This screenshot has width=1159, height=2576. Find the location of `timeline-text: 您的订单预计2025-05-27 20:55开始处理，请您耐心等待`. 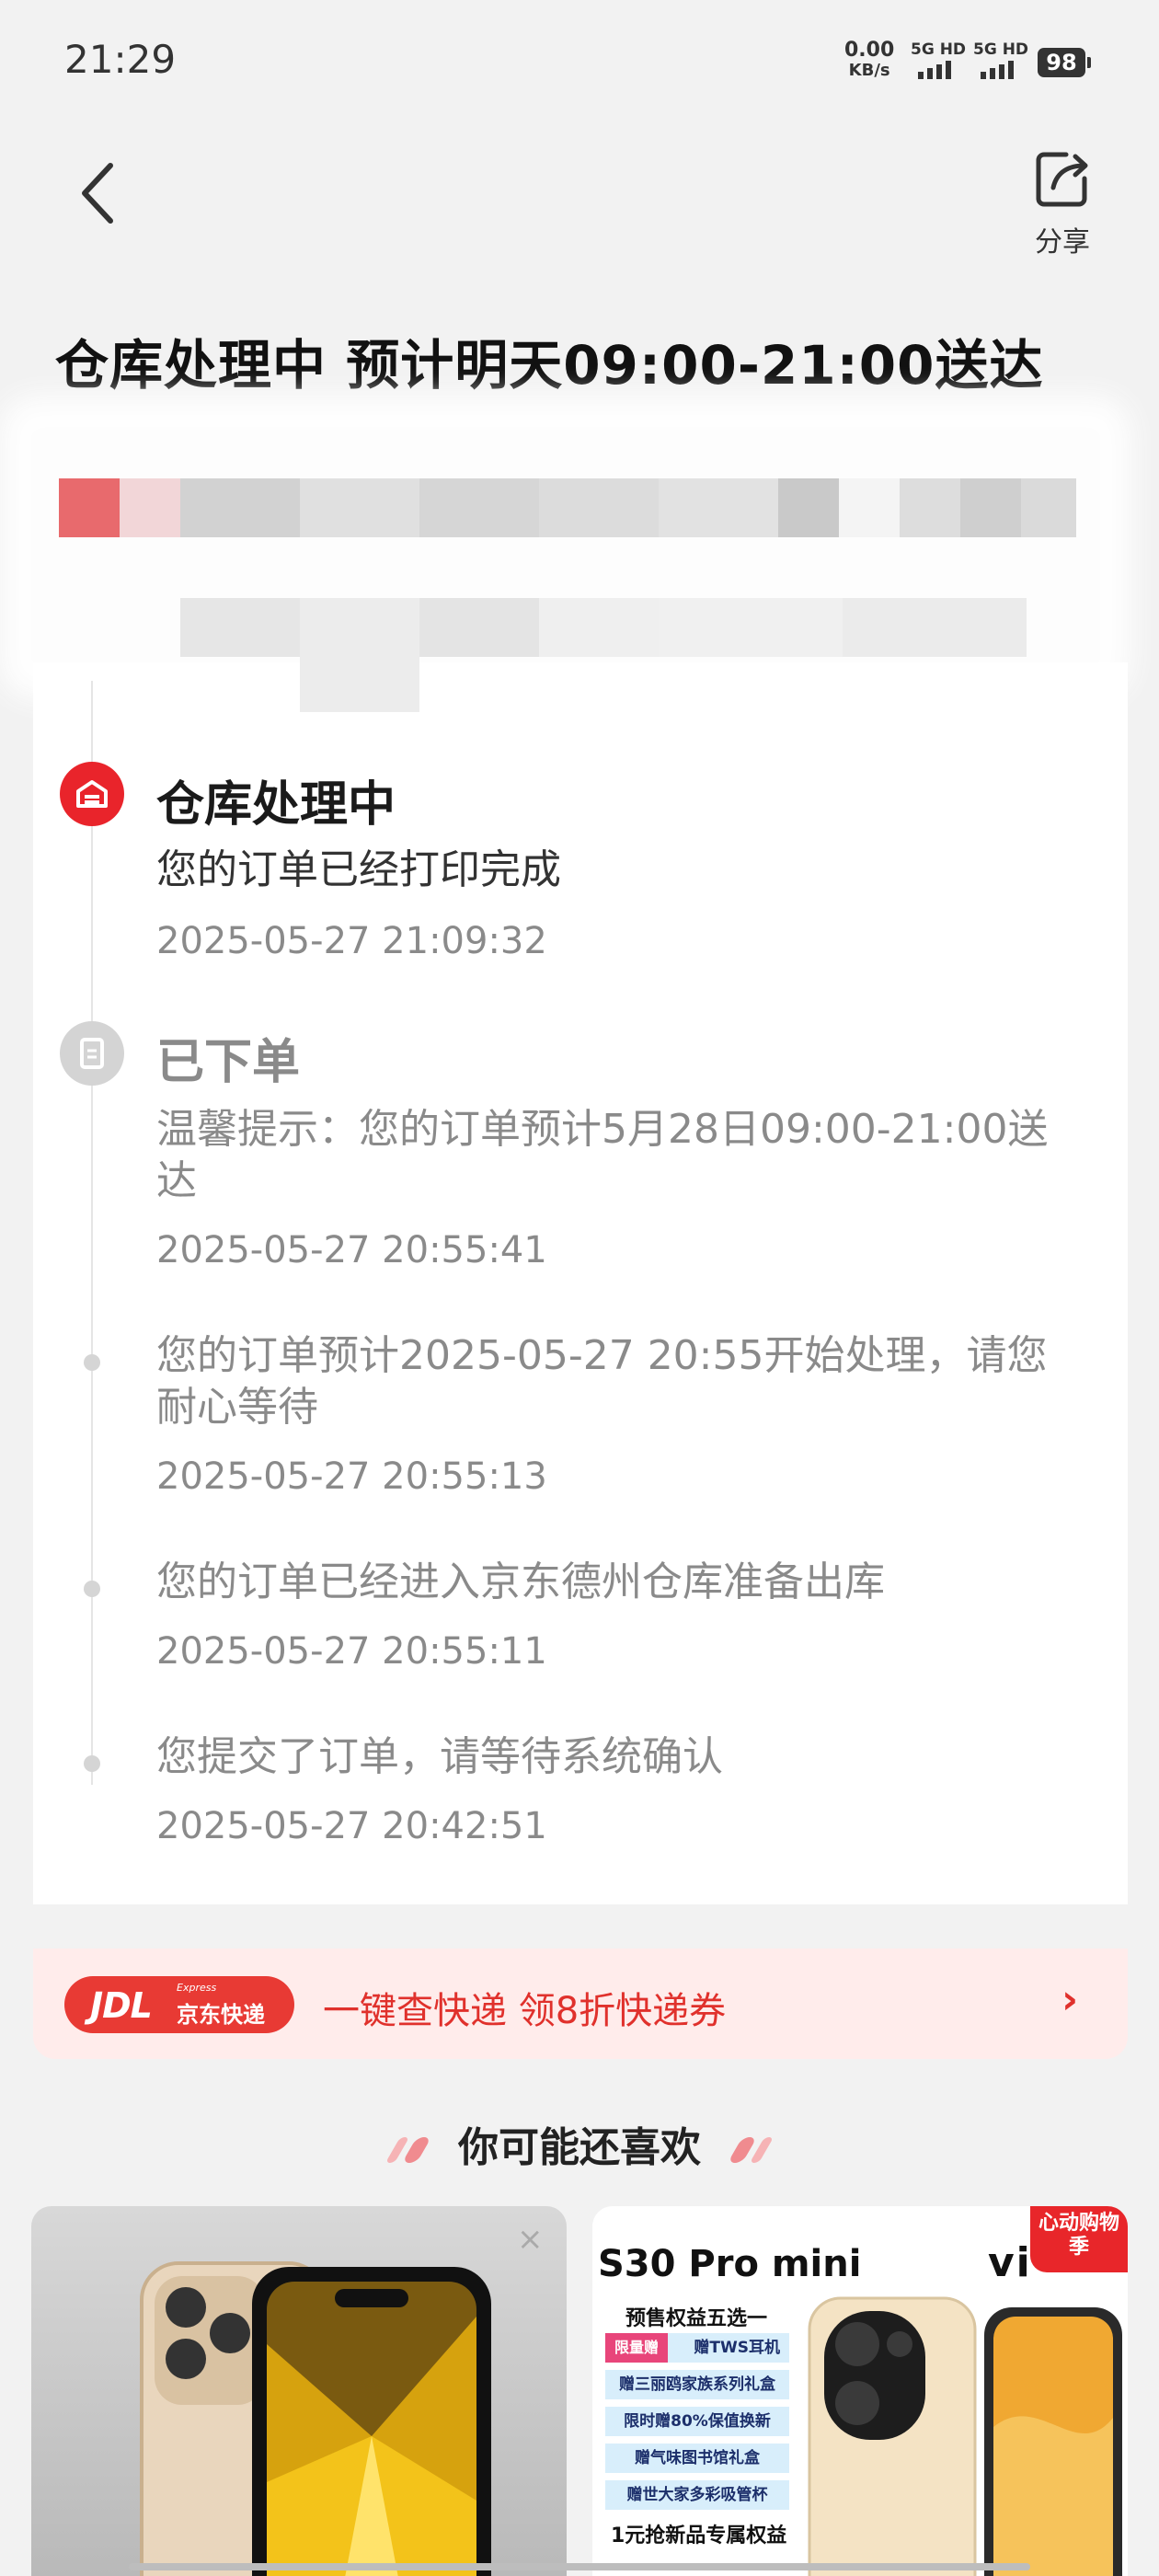

timeline-text: 您的订单预计2025-05-27 20:55开始处理，请您耐心等待 is located at coordinates (602, 1381).